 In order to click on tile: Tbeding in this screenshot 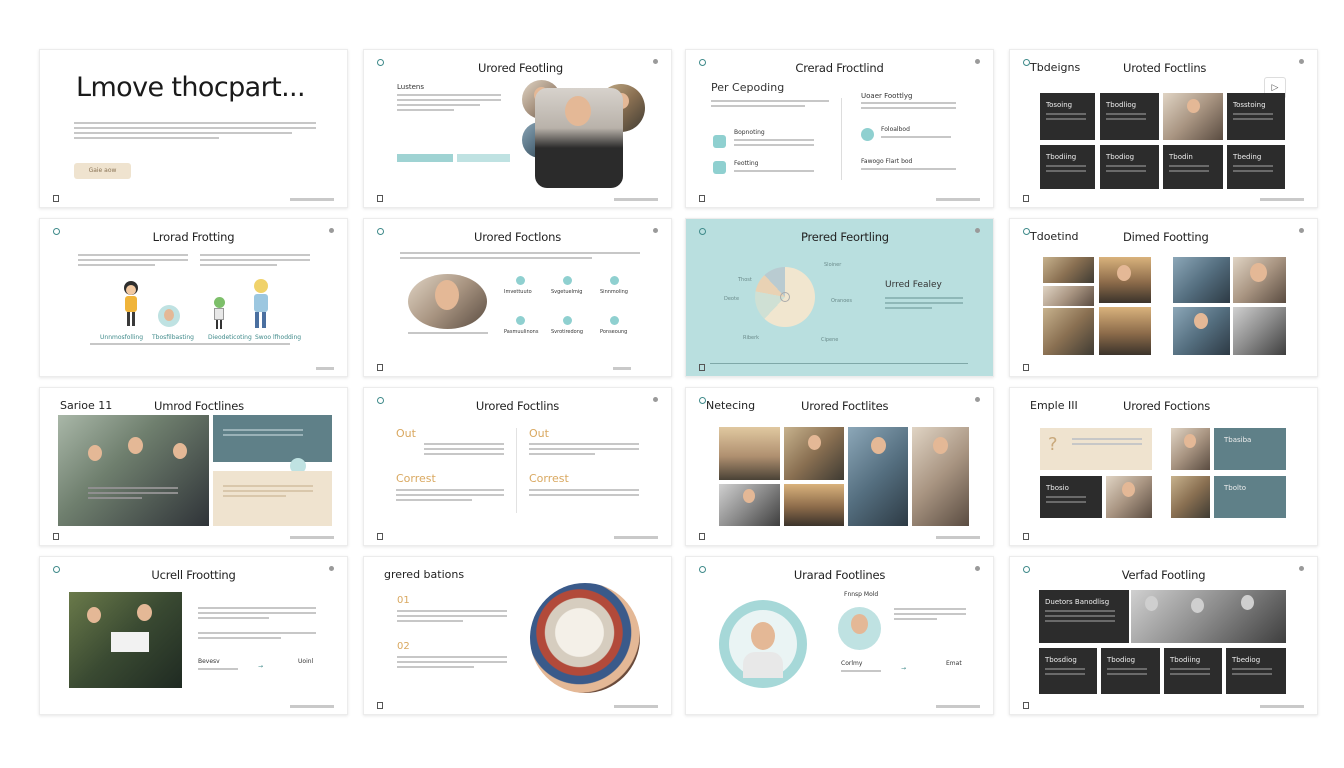, I will do `click(1256, 167)`.